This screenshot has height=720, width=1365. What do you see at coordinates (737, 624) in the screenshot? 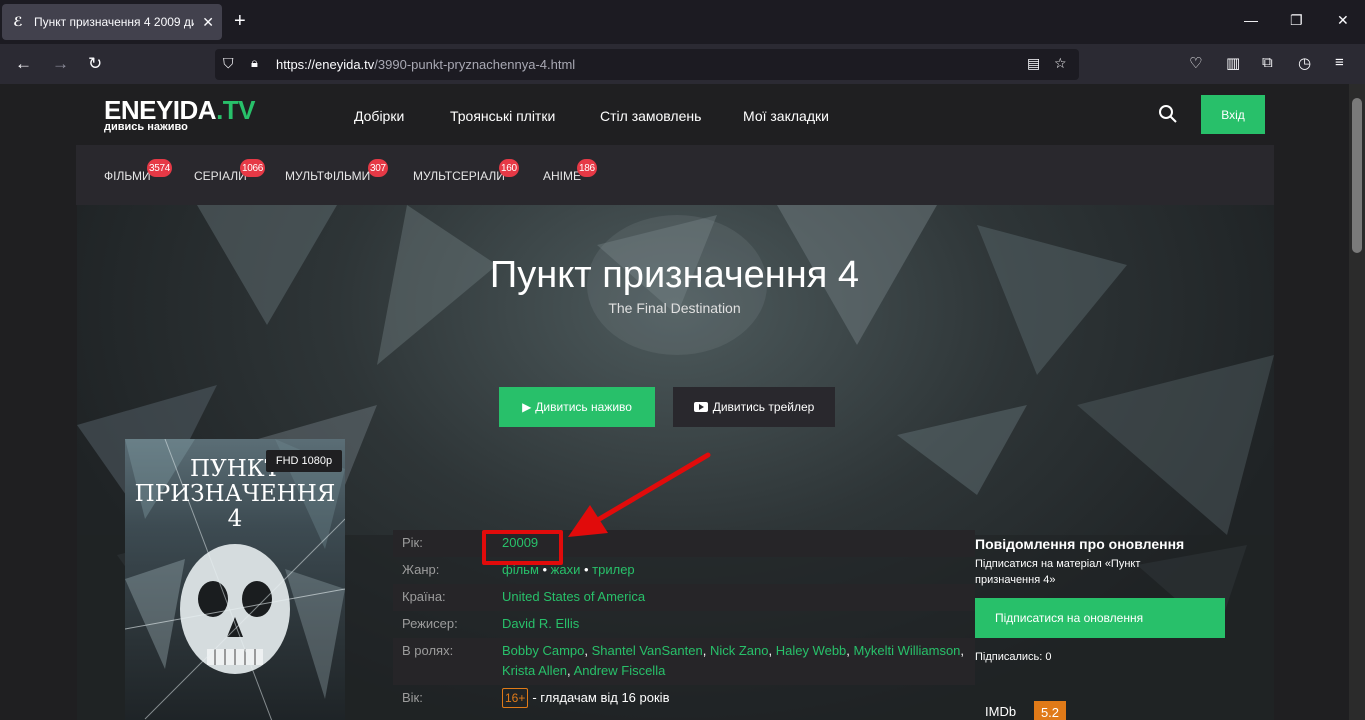
I see `director-value: David R. Ellis` at bounding box center [737, 624].